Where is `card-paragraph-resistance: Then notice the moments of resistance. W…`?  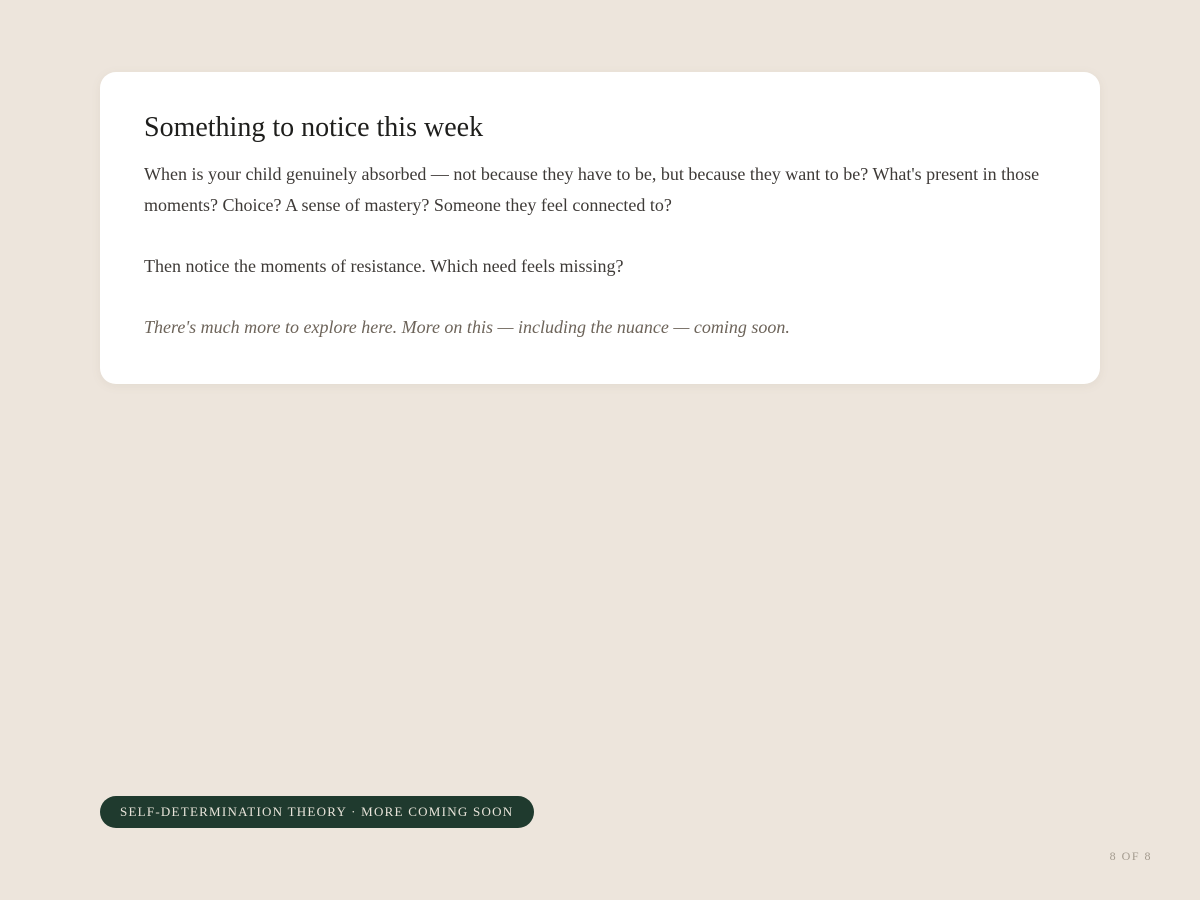 card-paragraph-resistance: Then notice the moments of resistance. W… is located at coordinates (384, 266).